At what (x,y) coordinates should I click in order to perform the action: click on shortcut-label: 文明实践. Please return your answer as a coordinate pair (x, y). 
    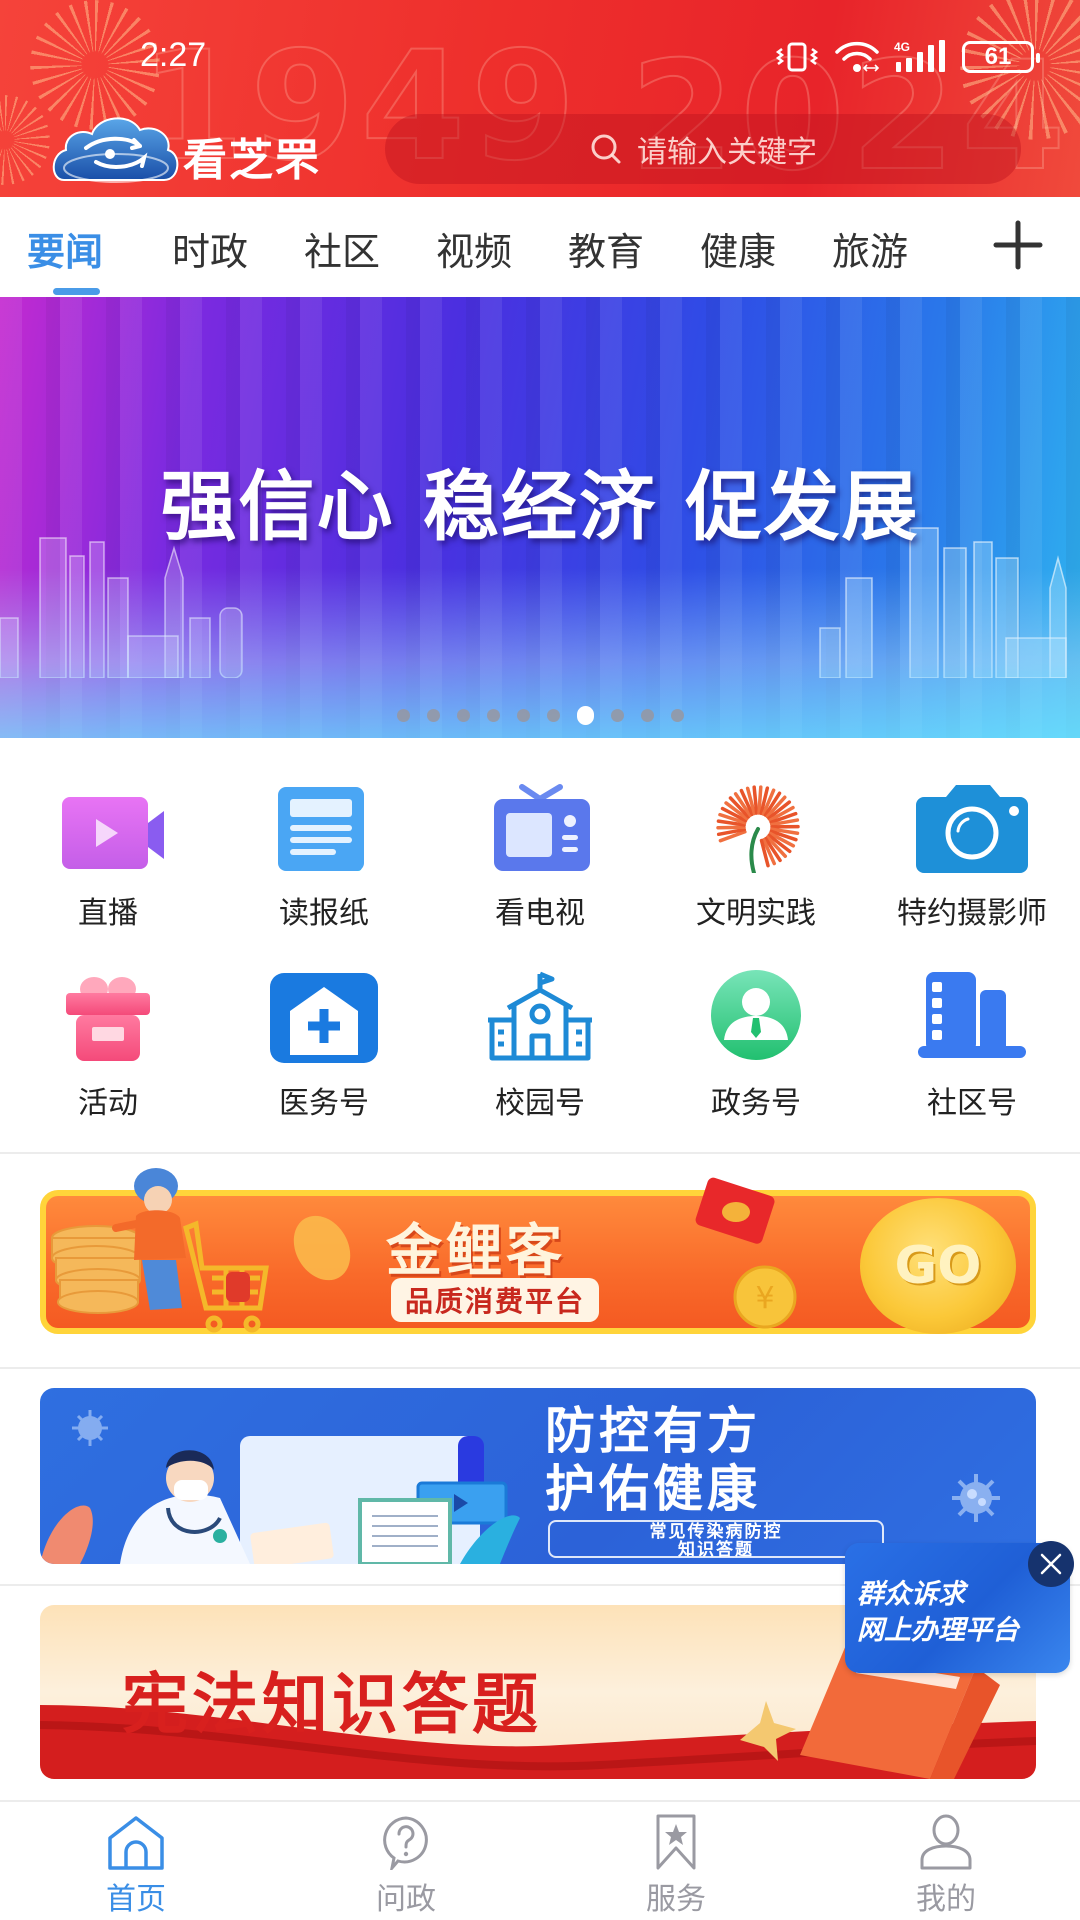
    Looking at the image, I should click on (756, 913).